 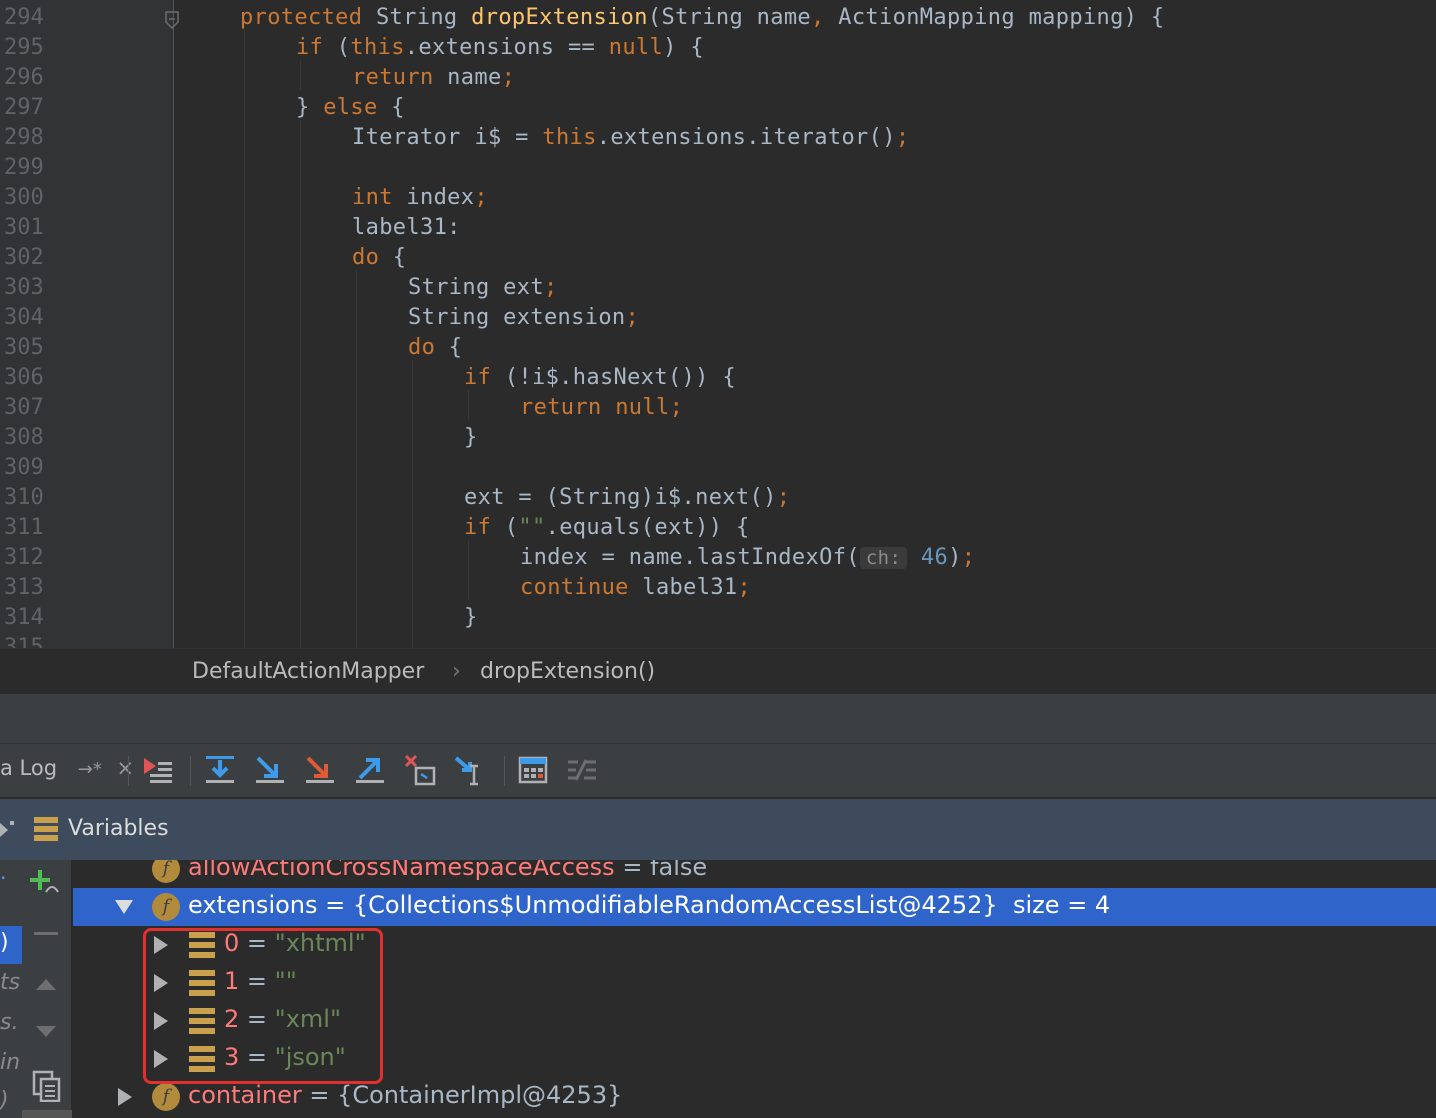 What do you see at coordinates (46, 984) in the screenshot?
I see `move-up-icon` at bounding box center [46, 984].